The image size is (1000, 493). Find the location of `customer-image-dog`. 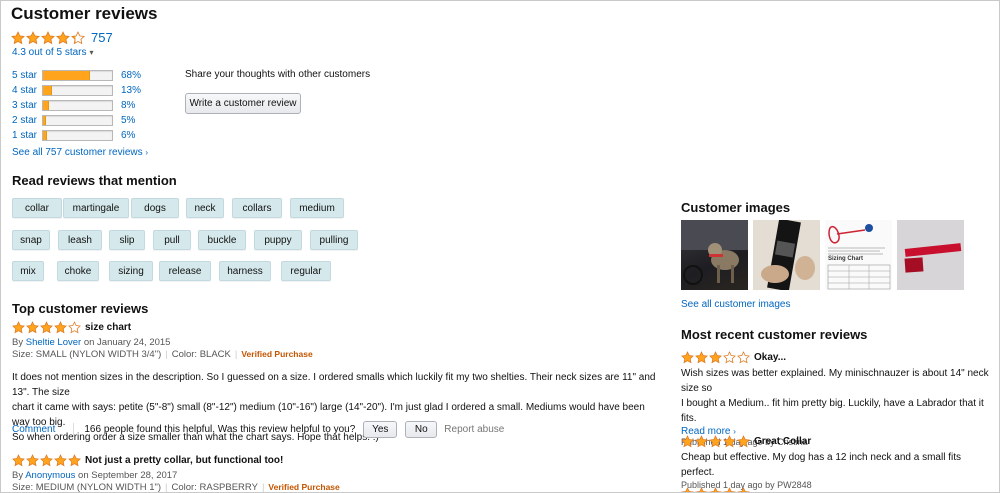

customer-image-dog is located at coordinates (714, 255).